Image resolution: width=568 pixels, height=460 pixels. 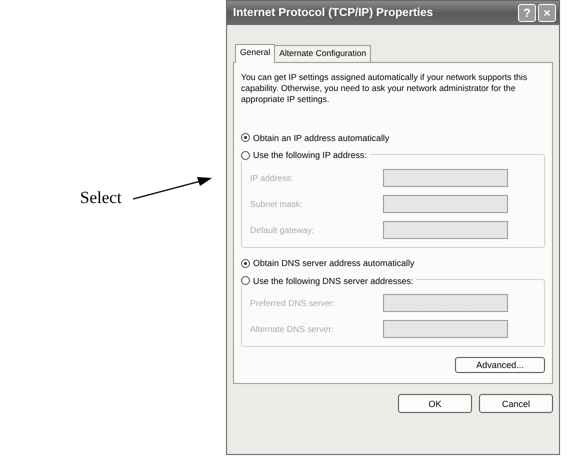 I want to click on window-title: Internet Protocol (TCP/IP) Properties, so click(x=333, y=13).